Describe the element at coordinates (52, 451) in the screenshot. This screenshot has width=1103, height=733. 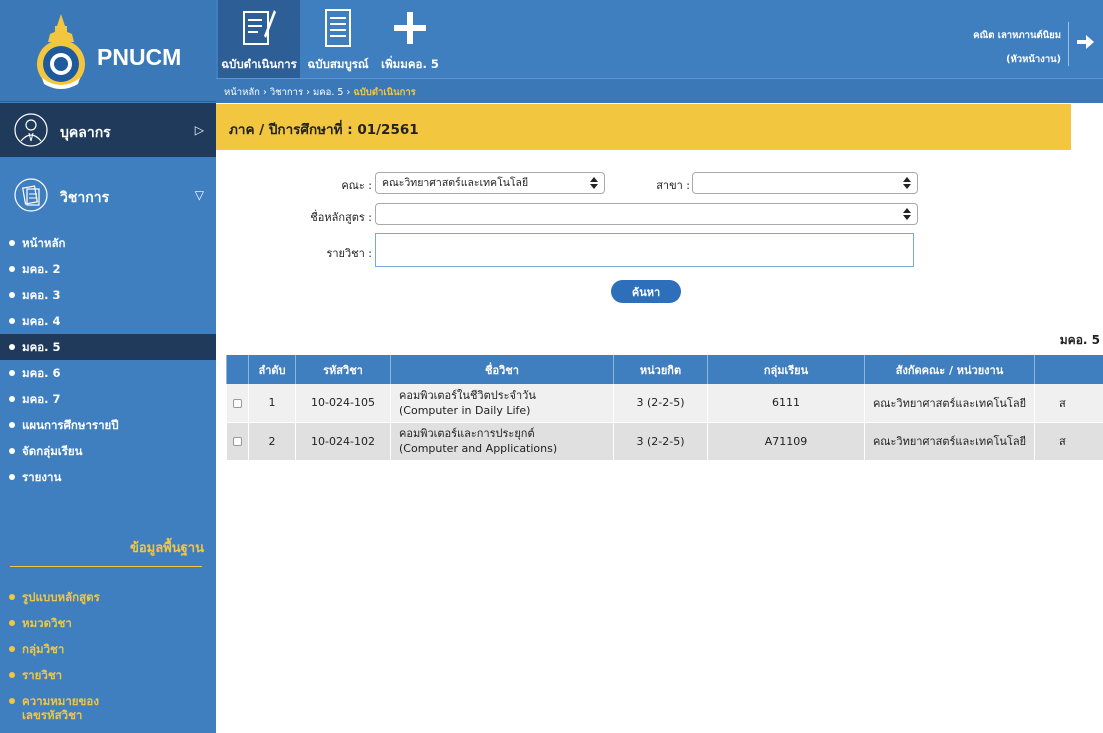
I see `menu-item-label: จัดกลุ่มเรียน` at that location.